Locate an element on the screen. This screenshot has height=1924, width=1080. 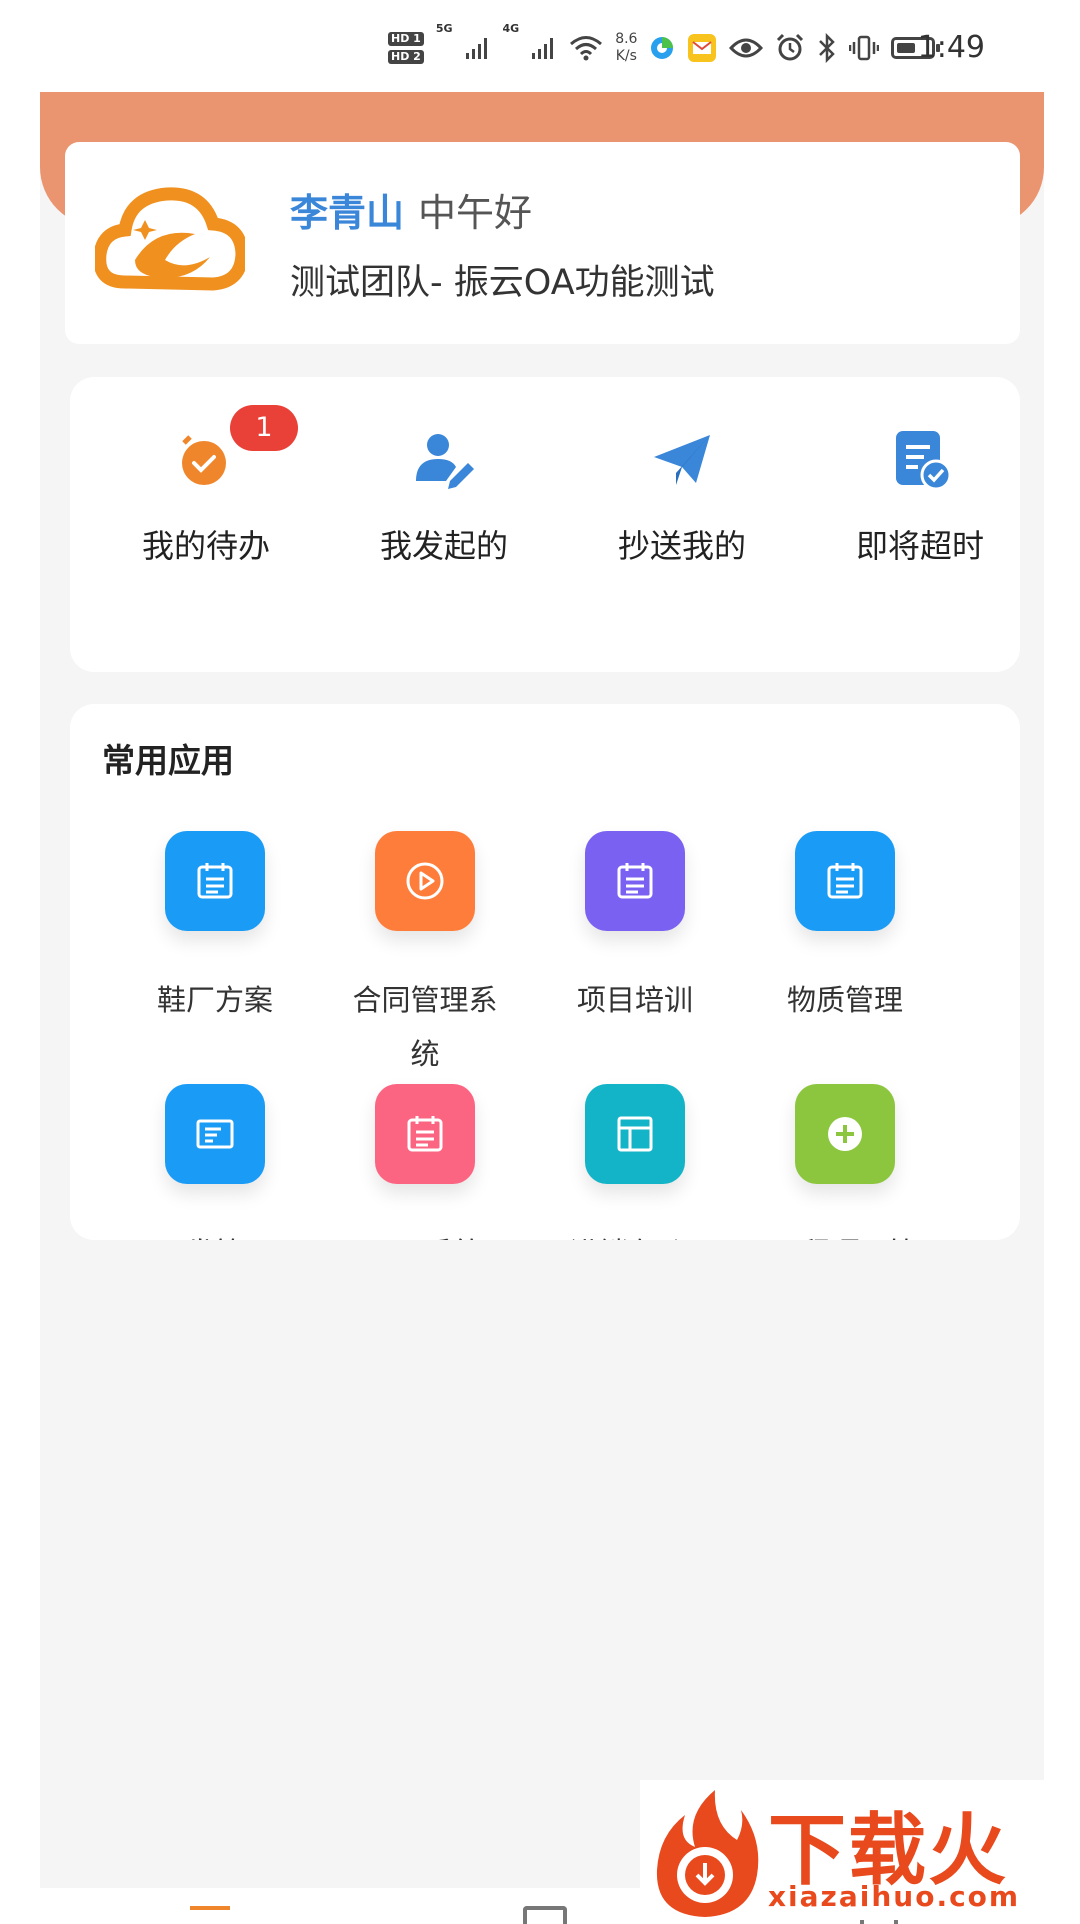
status-icons: HD 1 HD 2 5G 4G 8.6 K/s is located at coordinates (664, 48).